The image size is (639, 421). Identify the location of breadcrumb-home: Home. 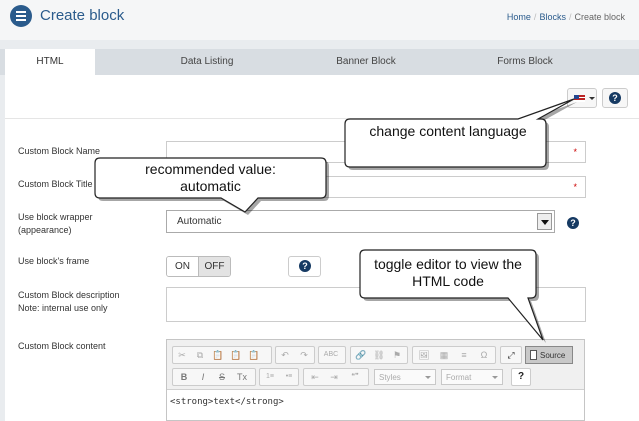
(519, 17).